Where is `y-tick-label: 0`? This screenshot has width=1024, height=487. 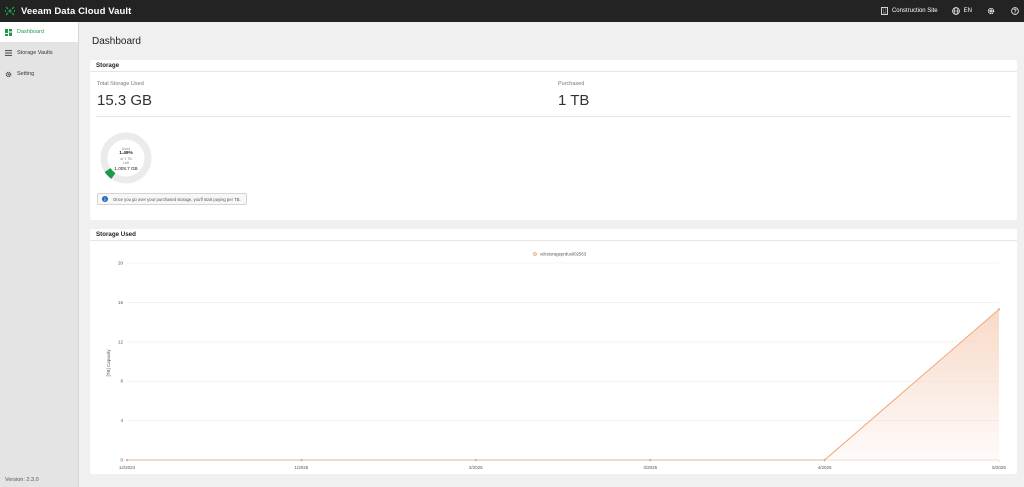 y-tick-label: 0 is located at coordinates (121, 460).